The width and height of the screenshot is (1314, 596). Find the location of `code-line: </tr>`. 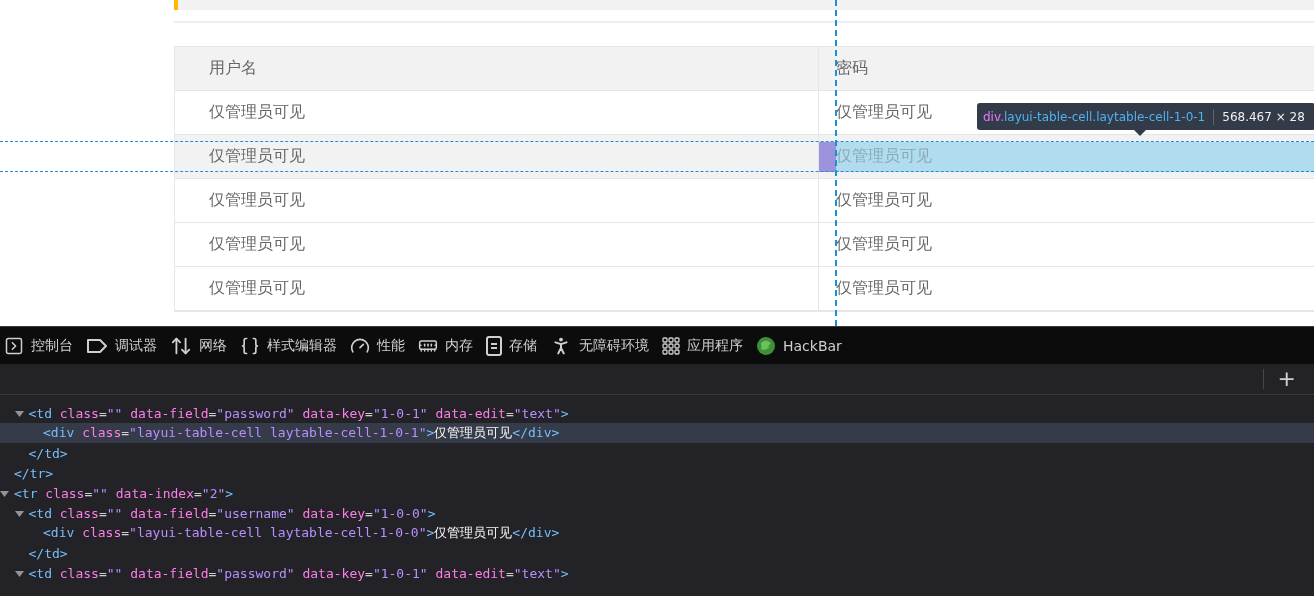

code-line: </tr> is located at coordinates (34, 473).